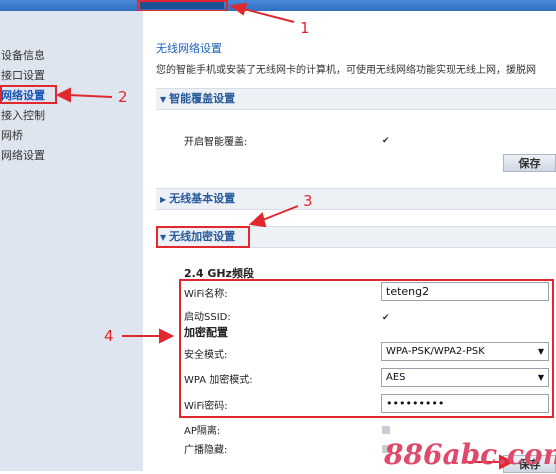 This screenshot has height=474, width=556. Describe the element at coordinates (203, 237) in the screenshot. I see `annotation-box-security-section` at that location.